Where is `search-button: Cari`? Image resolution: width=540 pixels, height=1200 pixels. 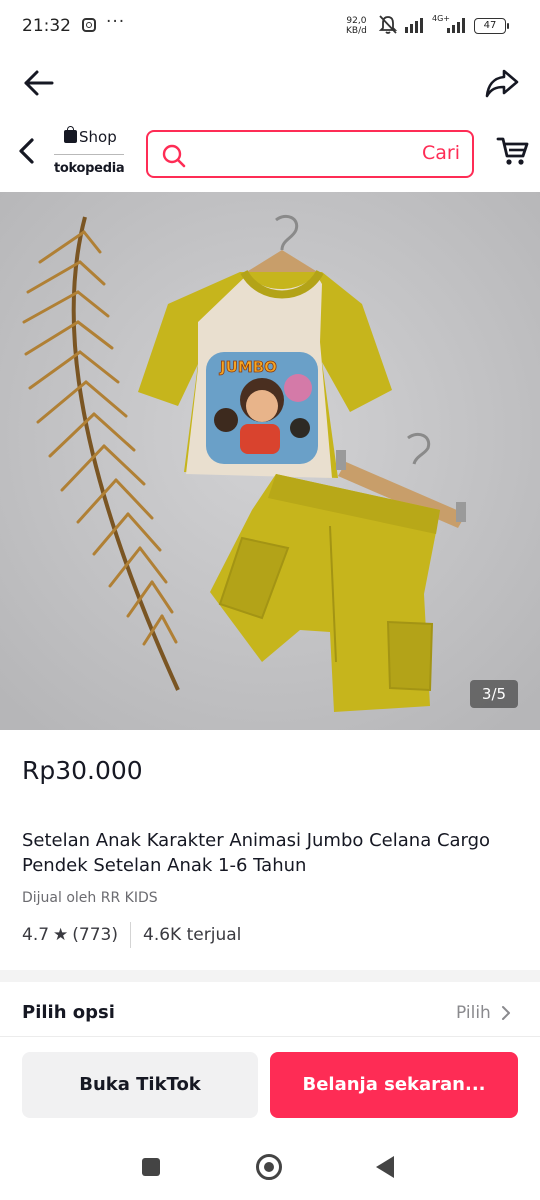
search-button: Cari is located at coordinates (441, 153).